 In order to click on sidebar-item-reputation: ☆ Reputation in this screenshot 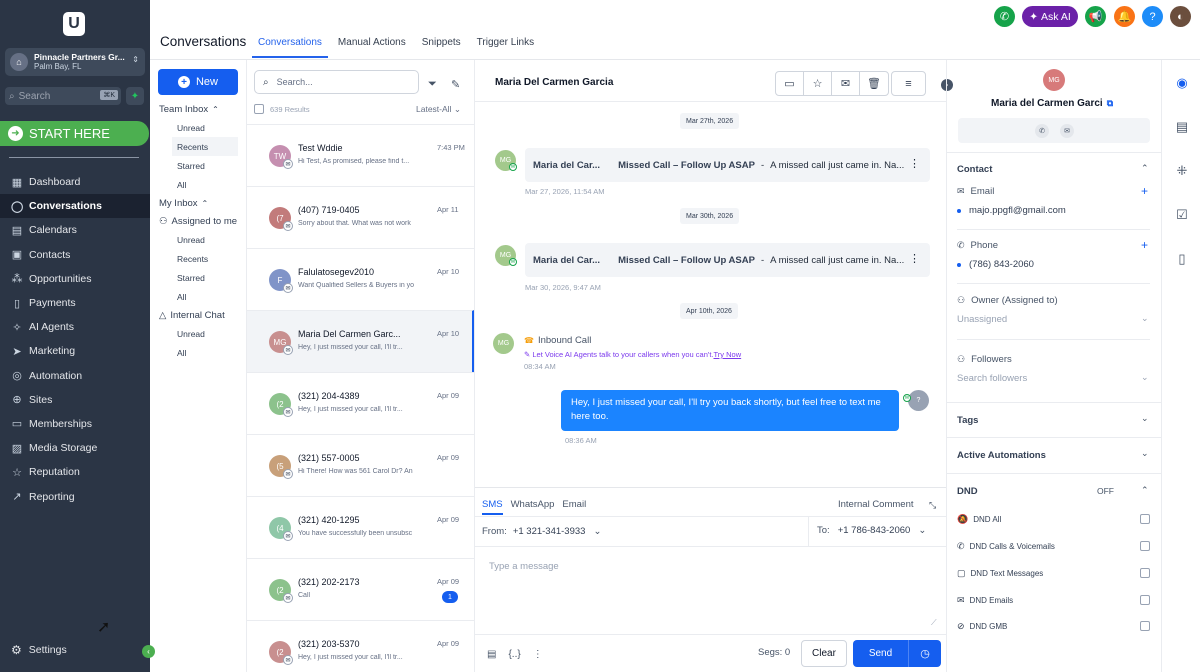, I will do `click(75, 472)`.